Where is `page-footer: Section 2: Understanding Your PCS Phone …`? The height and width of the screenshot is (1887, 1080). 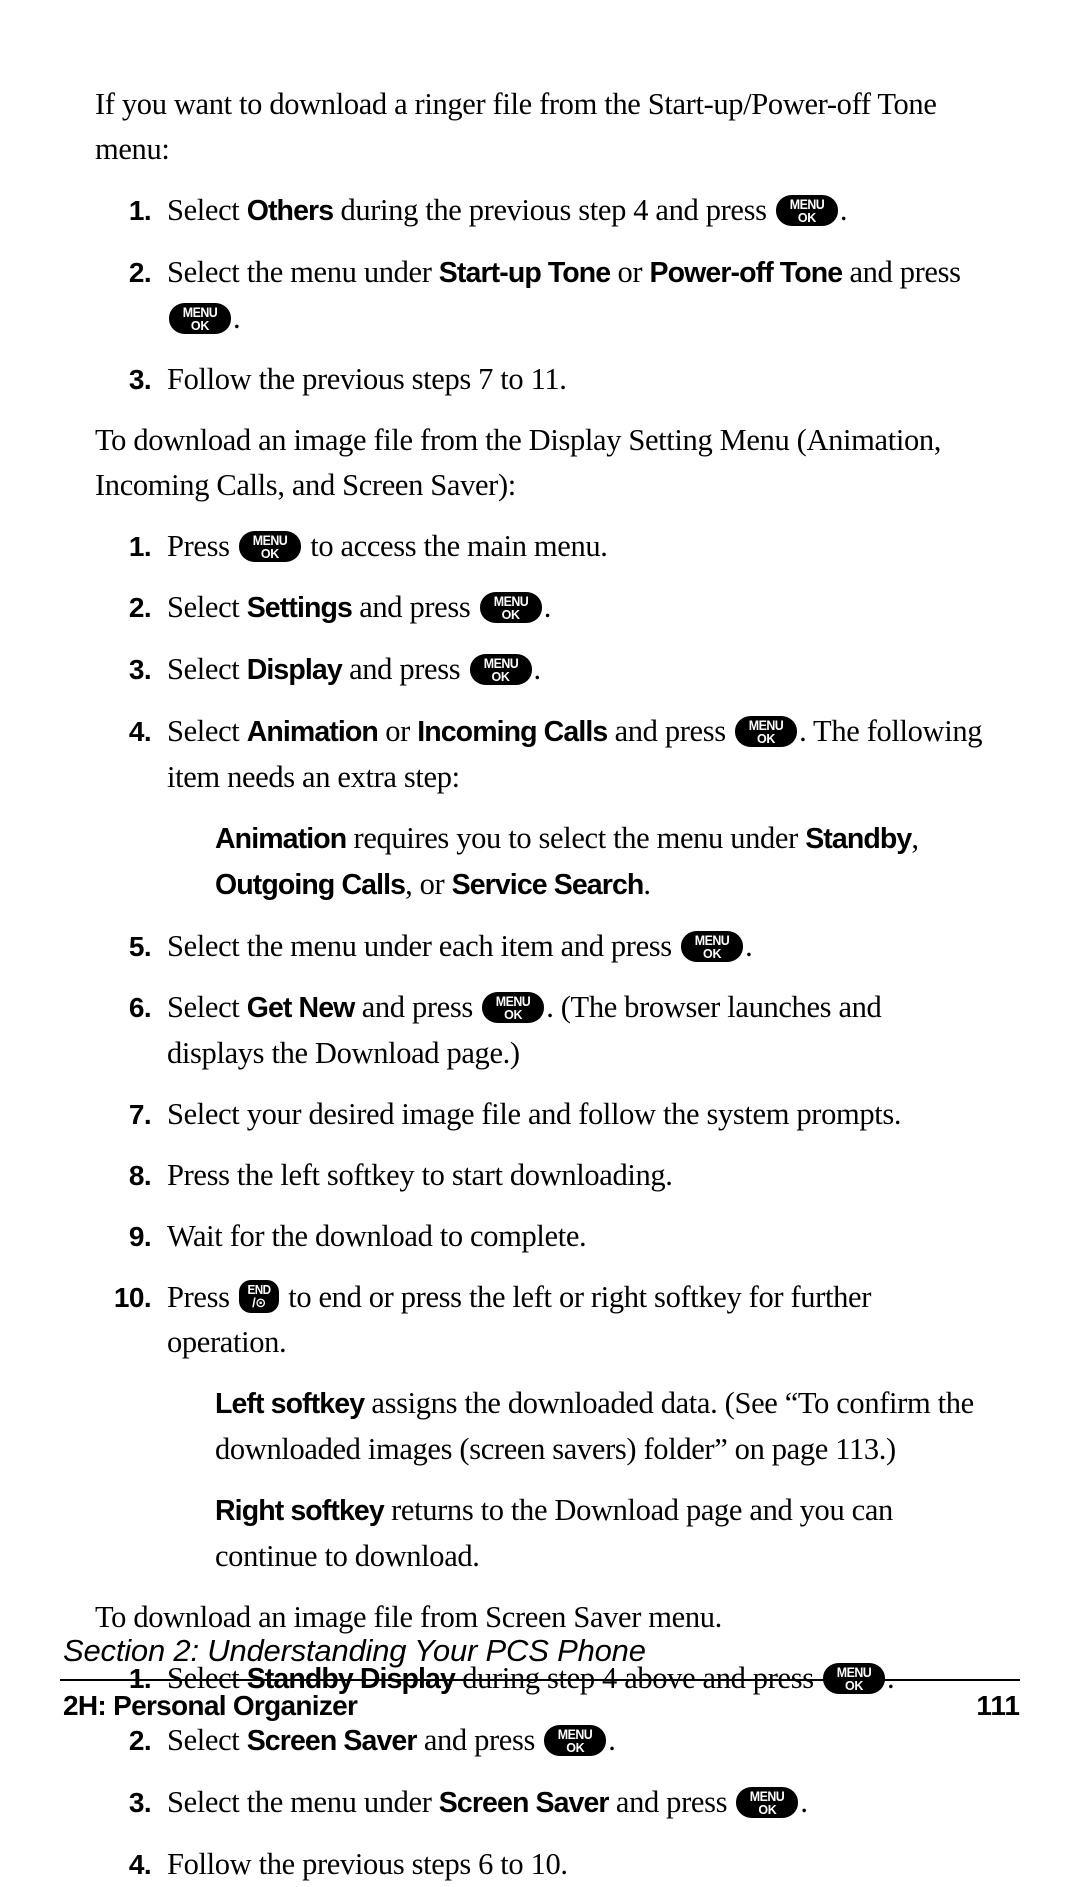
page-footer: Section 2: Understanding Your PCS Phone … is located at coordinates (540, 1677).